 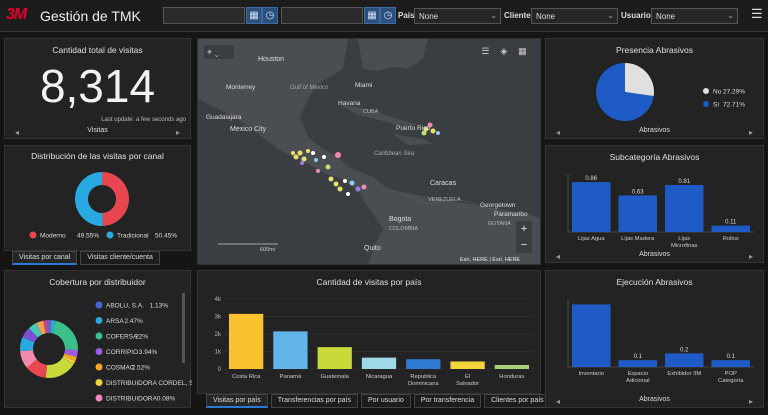 I want to click on map-toolbar: ☰ ◈ ▦, so click(x=504, y=51).